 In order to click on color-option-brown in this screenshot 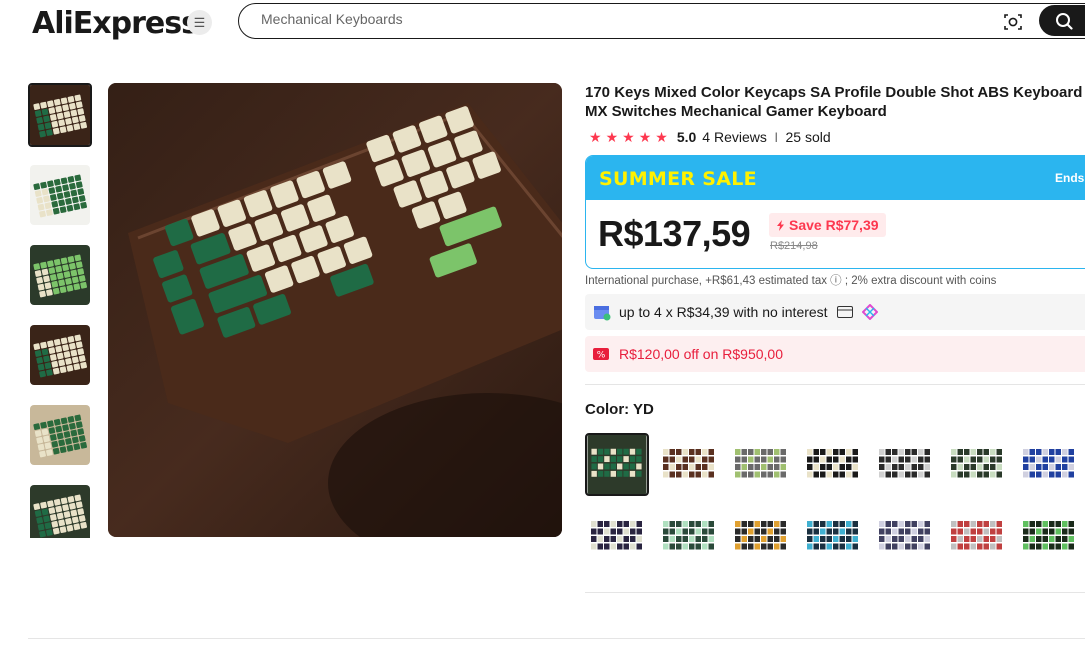, I will do `click(689, 465)`.